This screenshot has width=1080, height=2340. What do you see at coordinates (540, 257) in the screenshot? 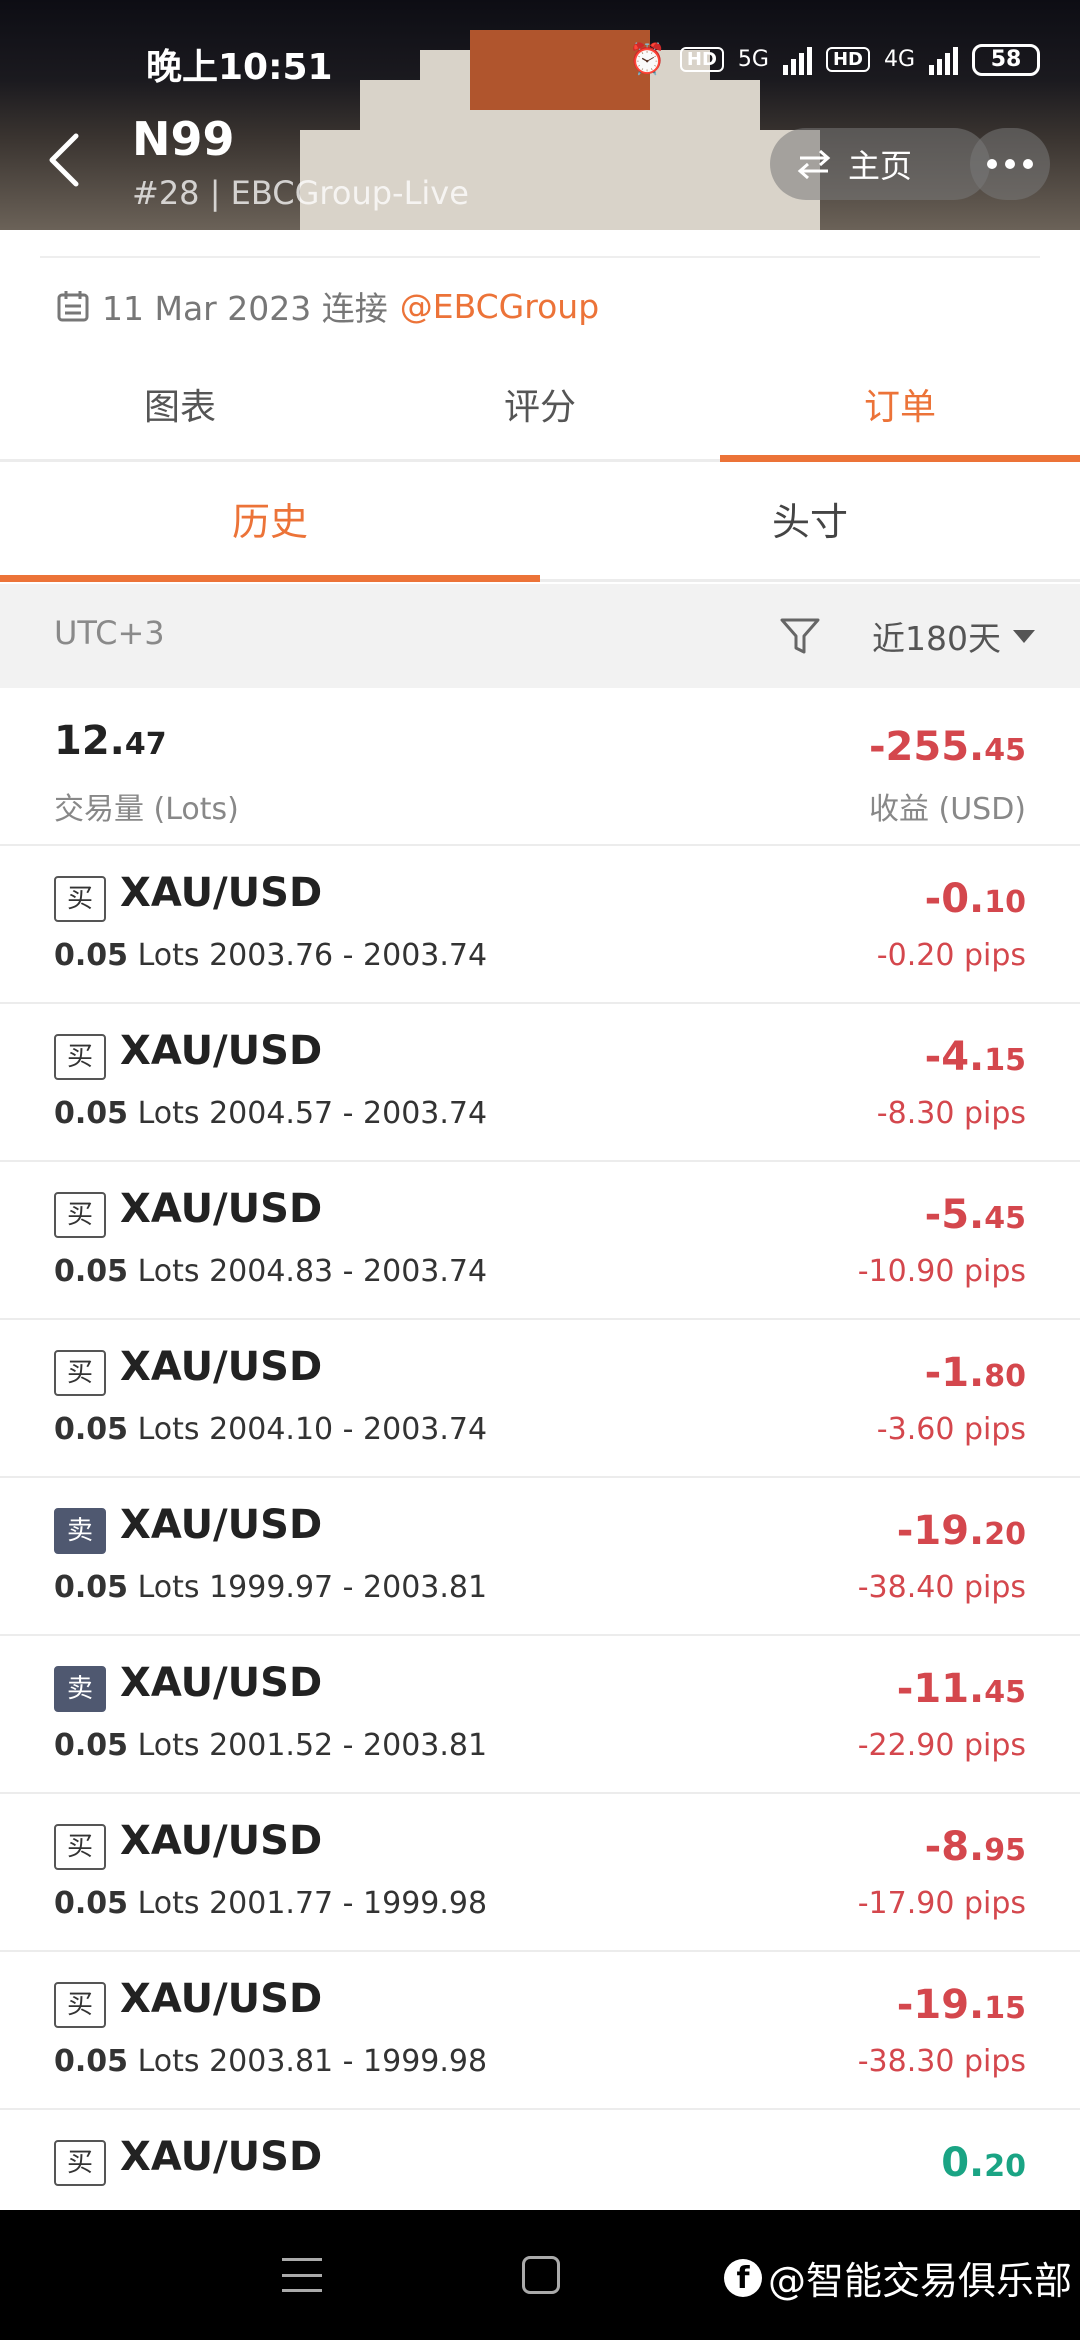
I see `divider` at bounding box center [540, 257].